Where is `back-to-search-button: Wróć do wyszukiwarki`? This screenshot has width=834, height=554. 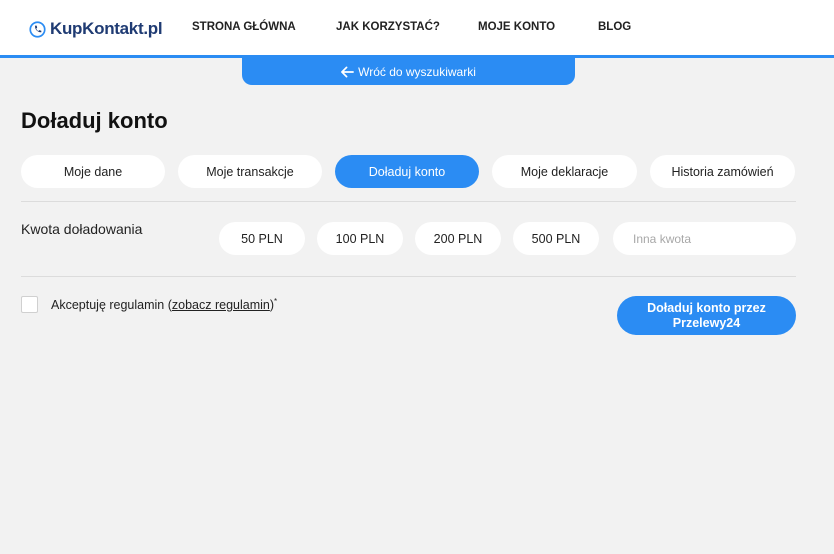
back-to-search-button: Wróć do wyszukiwarki is located at coordinates (408, 71).